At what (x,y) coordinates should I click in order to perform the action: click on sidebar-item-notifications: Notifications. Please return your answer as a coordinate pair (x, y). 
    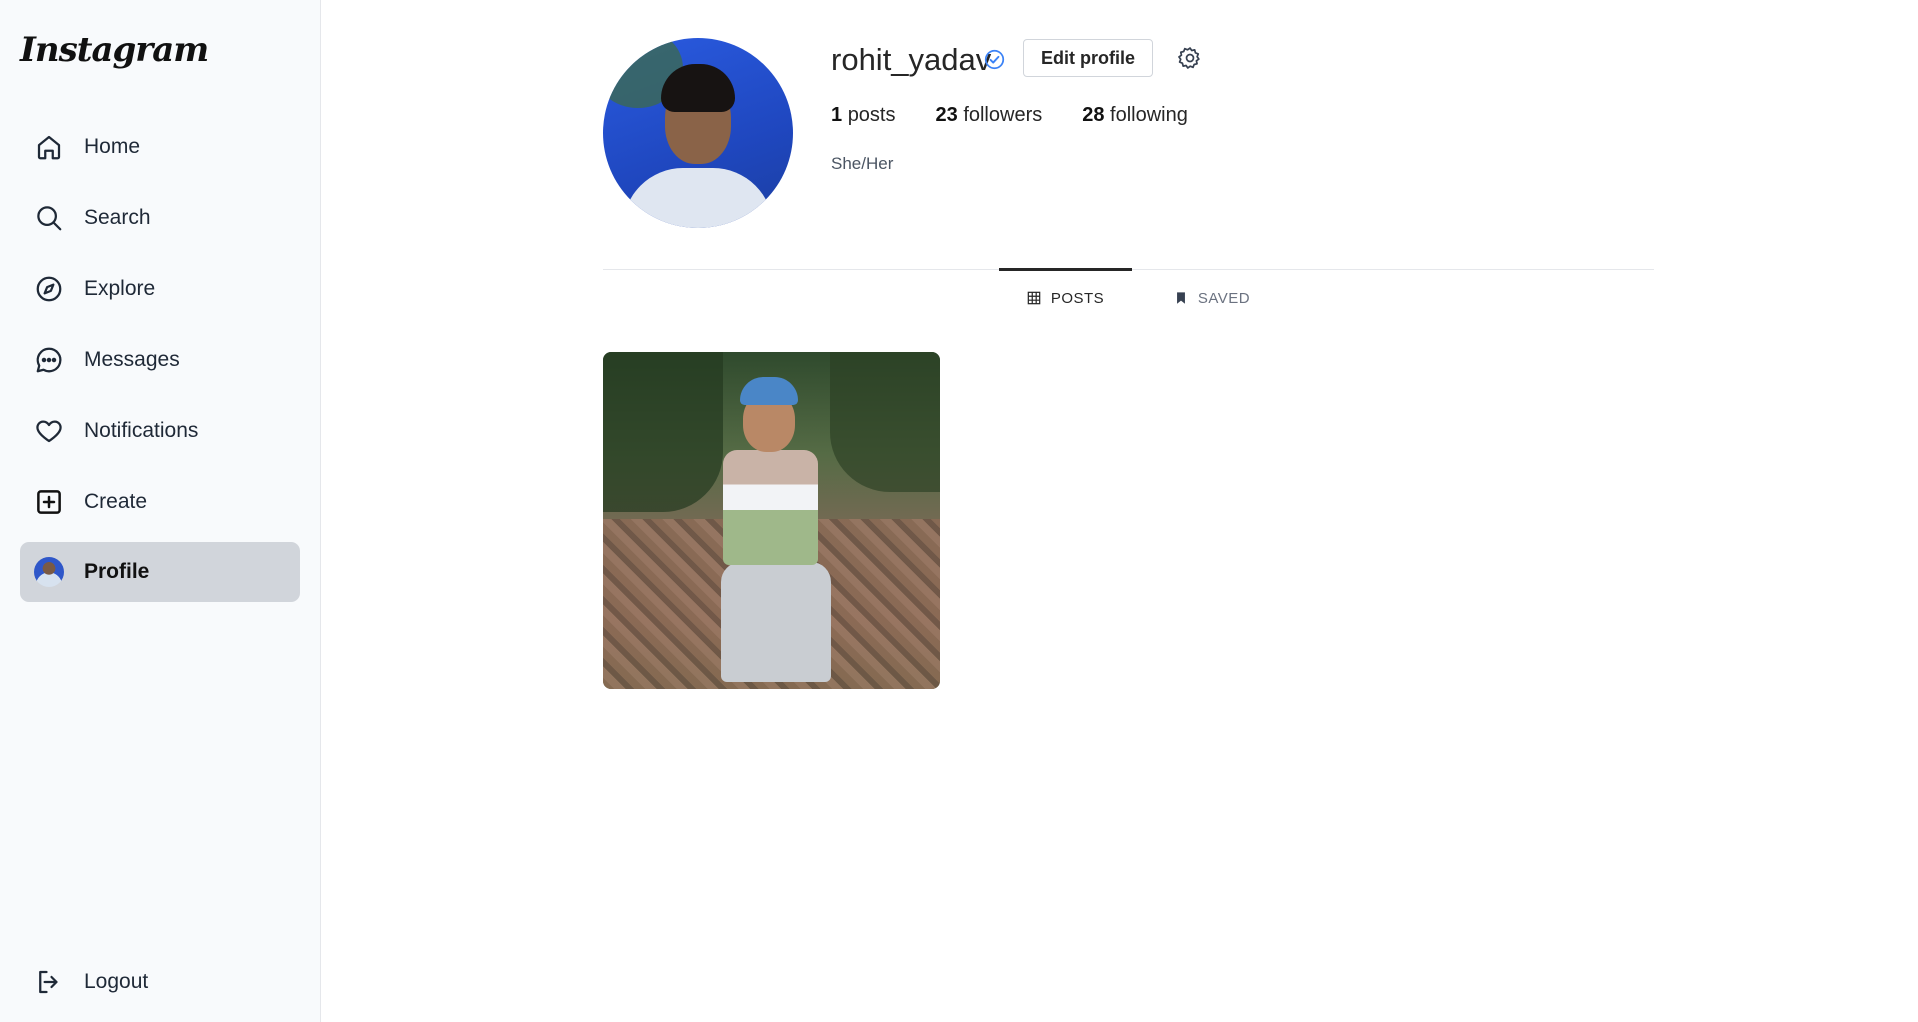
    Looking at the image, I should click on (160, 431).